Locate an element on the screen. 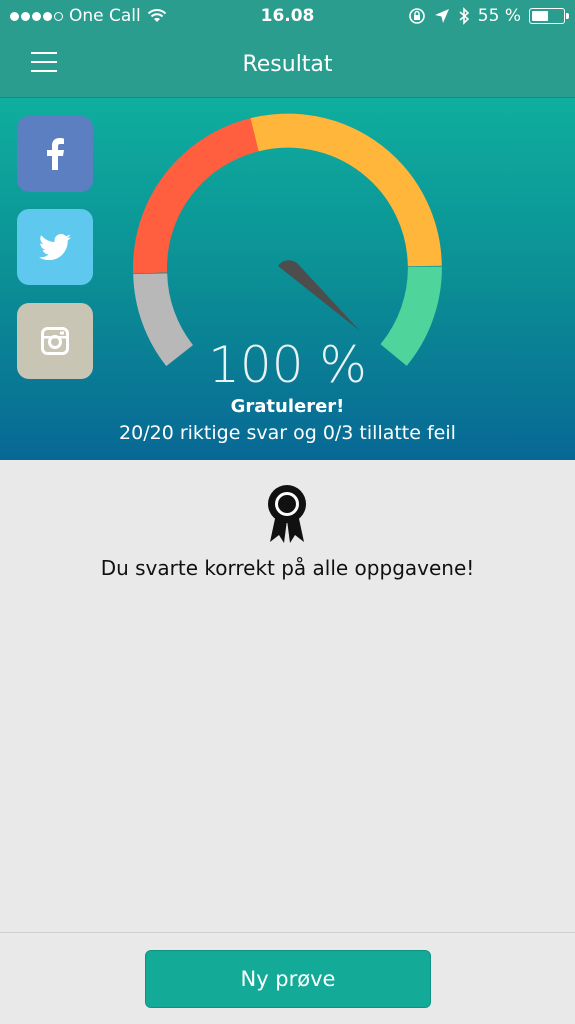 The image size is (575, 1024). result-headline: Gratulerer! is located at coordinates (287, 406).